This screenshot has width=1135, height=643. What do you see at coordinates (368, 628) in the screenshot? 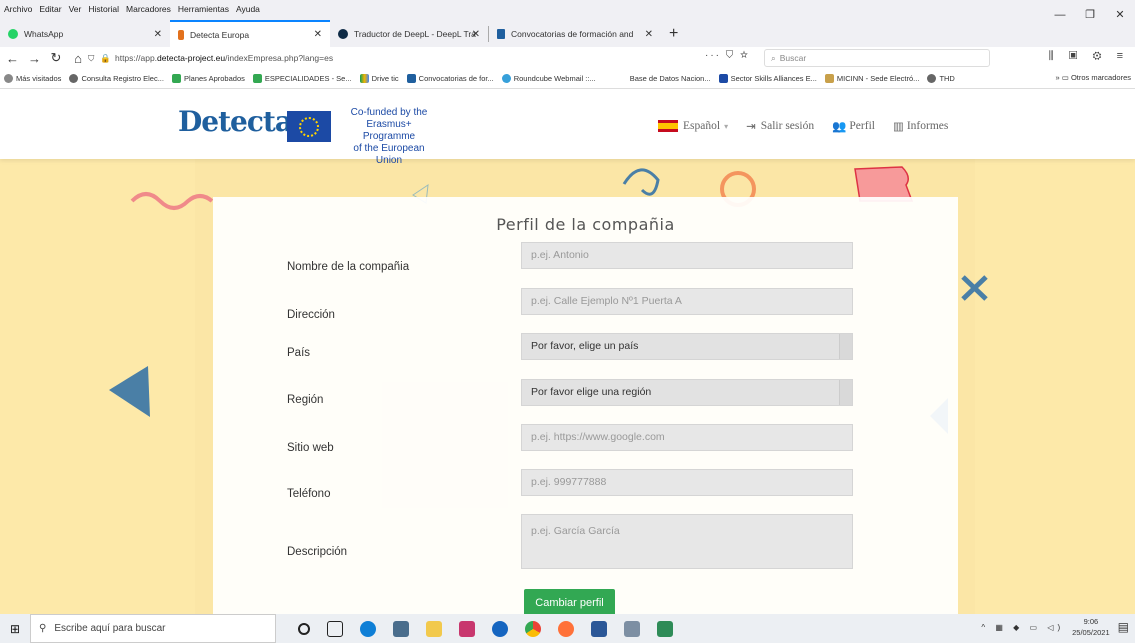
I see `edge-icon` at bounding box center [368, 628].